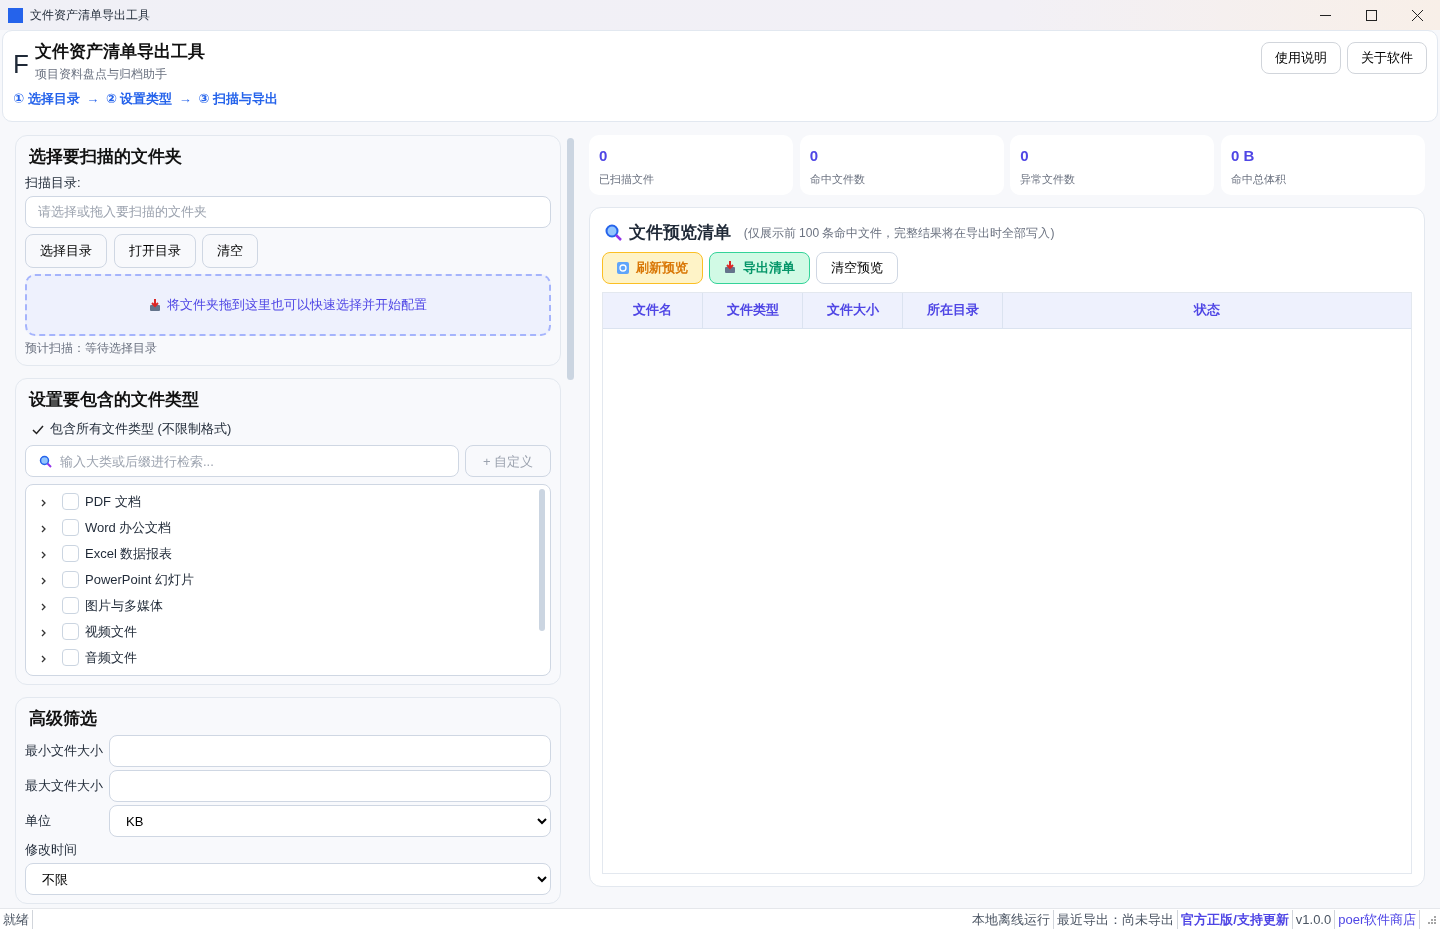  What do you see at coordinates (238, 99) in the screenshot?
I see `step-link: ③ 扫描与导出` at bounding box center [238, 99].